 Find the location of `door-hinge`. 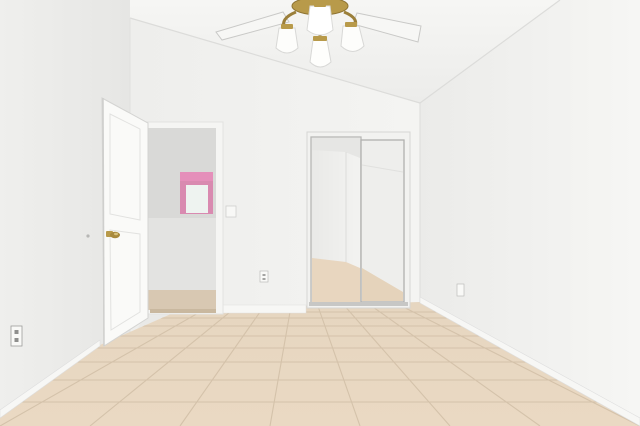

door-hinge is located at coordinates (88, 236).